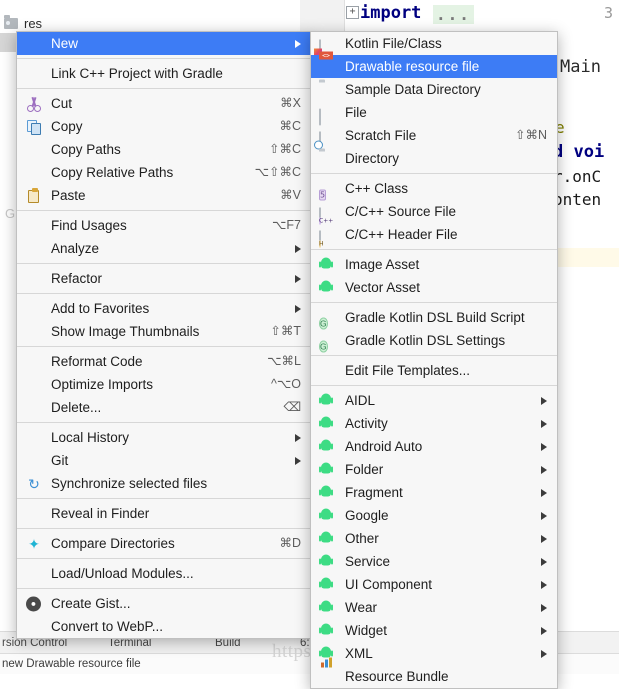 This screenshot has height=689, width=619. Describe the element at coordinates (100, 308) in the screenshot. I see `menu-item-label: Add to Favorites` at that location.